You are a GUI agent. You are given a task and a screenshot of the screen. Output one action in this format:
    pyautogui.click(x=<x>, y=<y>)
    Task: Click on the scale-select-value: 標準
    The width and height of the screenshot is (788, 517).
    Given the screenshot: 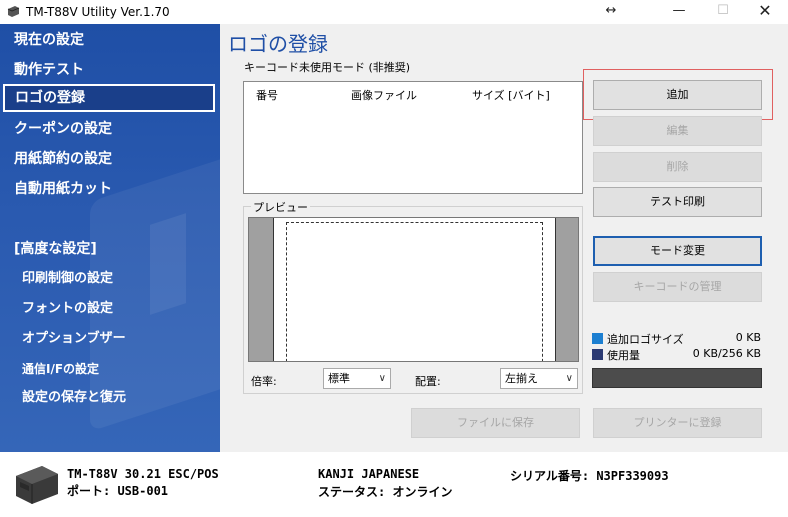 What is the action you would take?
    pyautogui.click(x=339, y=378)
    